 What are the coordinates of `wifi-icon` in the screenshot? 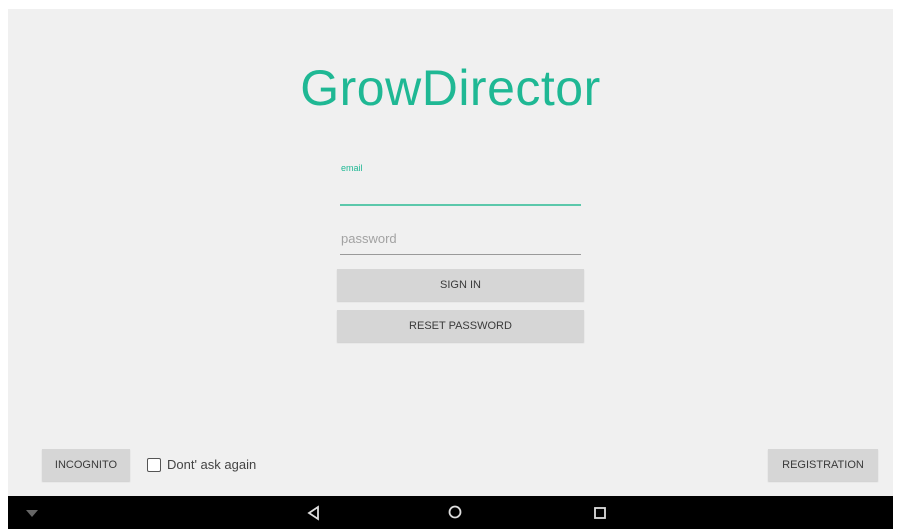 It's located at (32, 513).